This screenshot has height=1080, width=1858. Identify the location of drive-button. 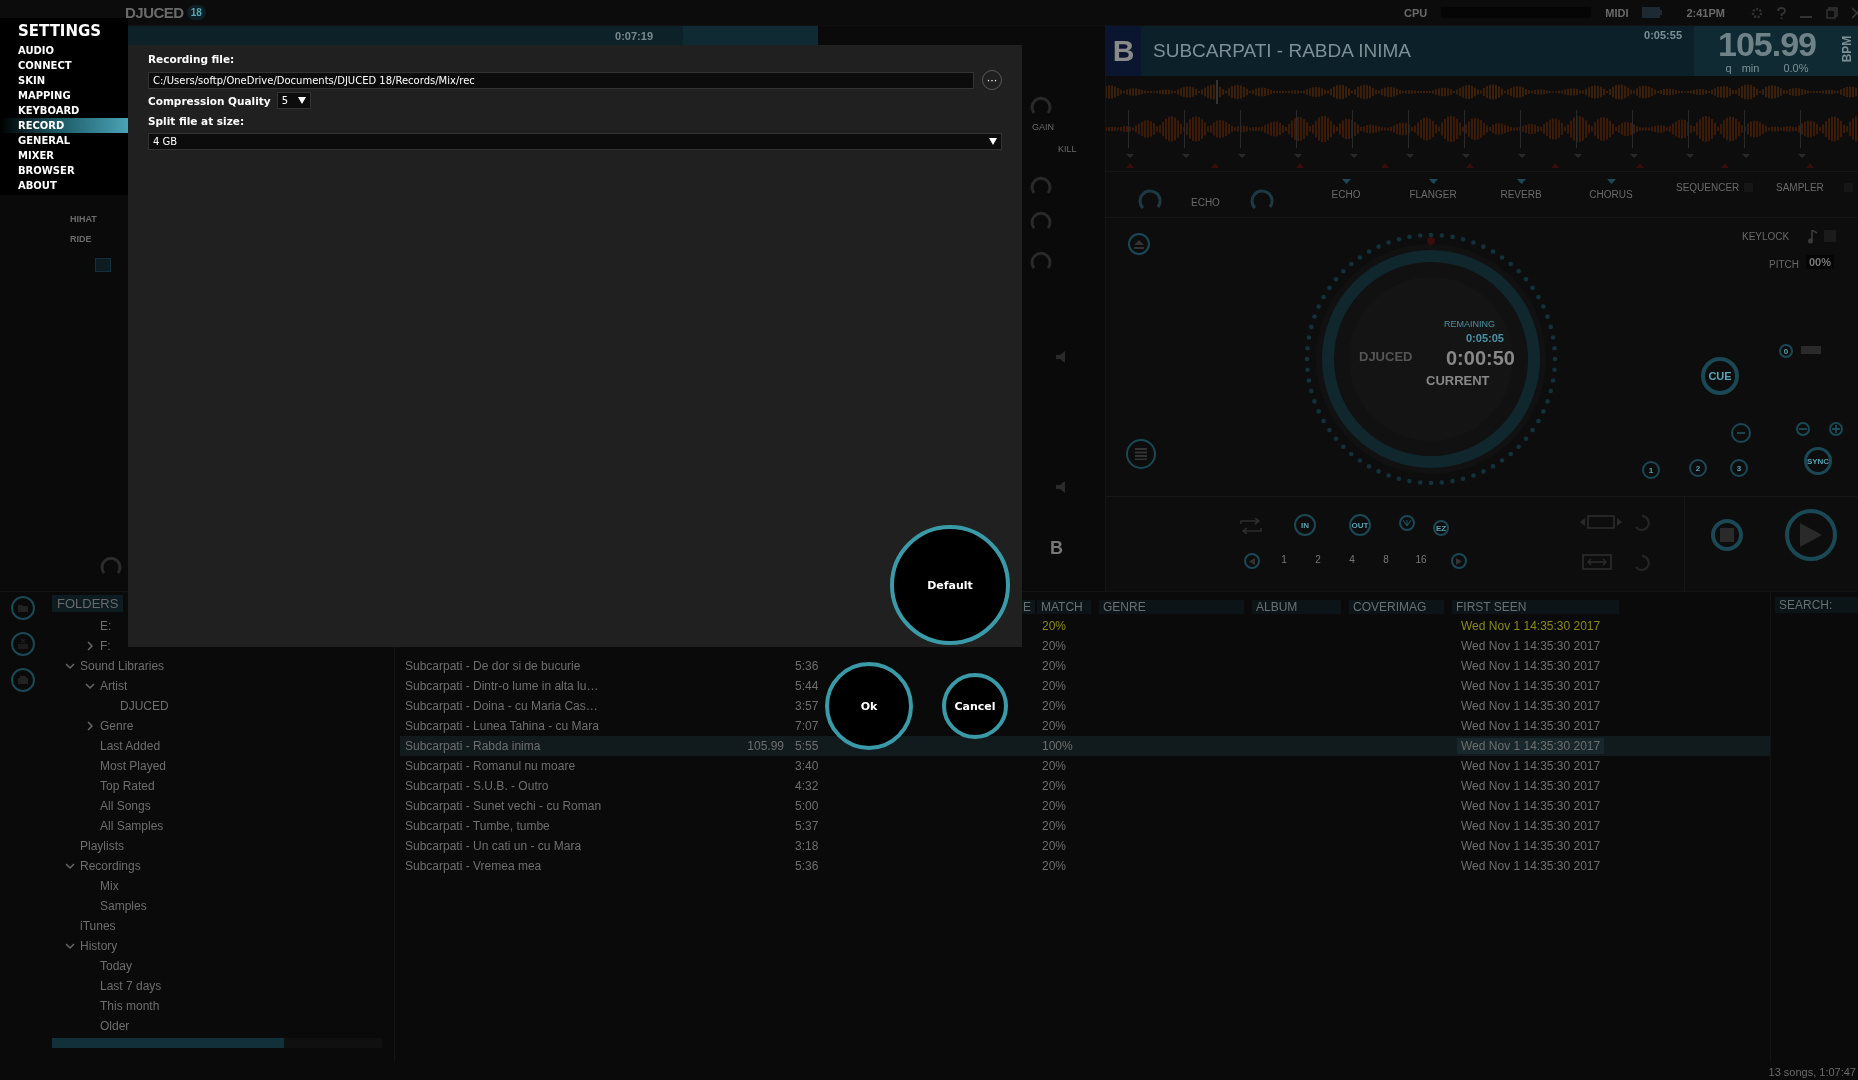
(22, 680).